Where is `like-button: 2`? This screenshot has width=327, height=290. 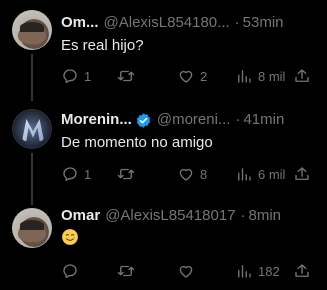 like-button: 2 is located at coordinates (192, 76).